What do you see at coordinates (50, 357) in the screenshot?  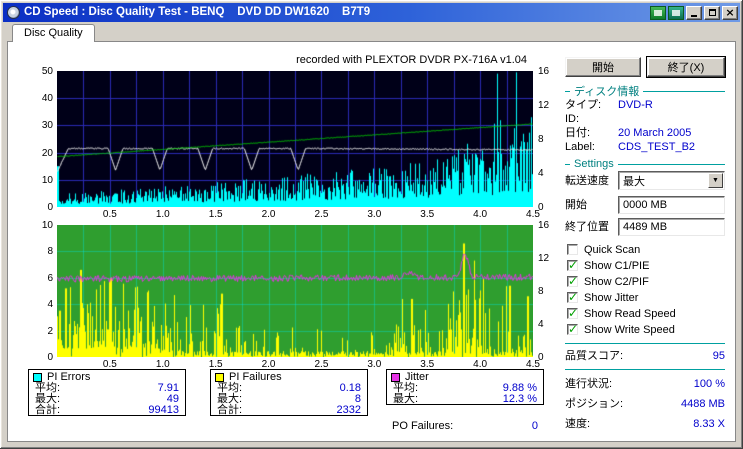 I see `axis-tick-label: 0` at bounding box center [50, 357].